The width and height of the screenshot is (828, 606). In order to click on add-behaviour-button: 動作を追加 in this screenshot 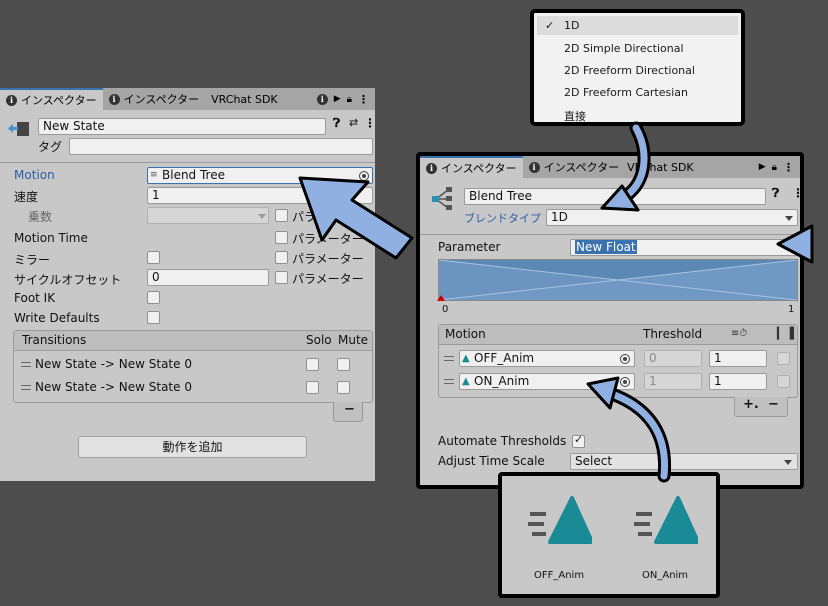, I will do `click(192, 447)`.